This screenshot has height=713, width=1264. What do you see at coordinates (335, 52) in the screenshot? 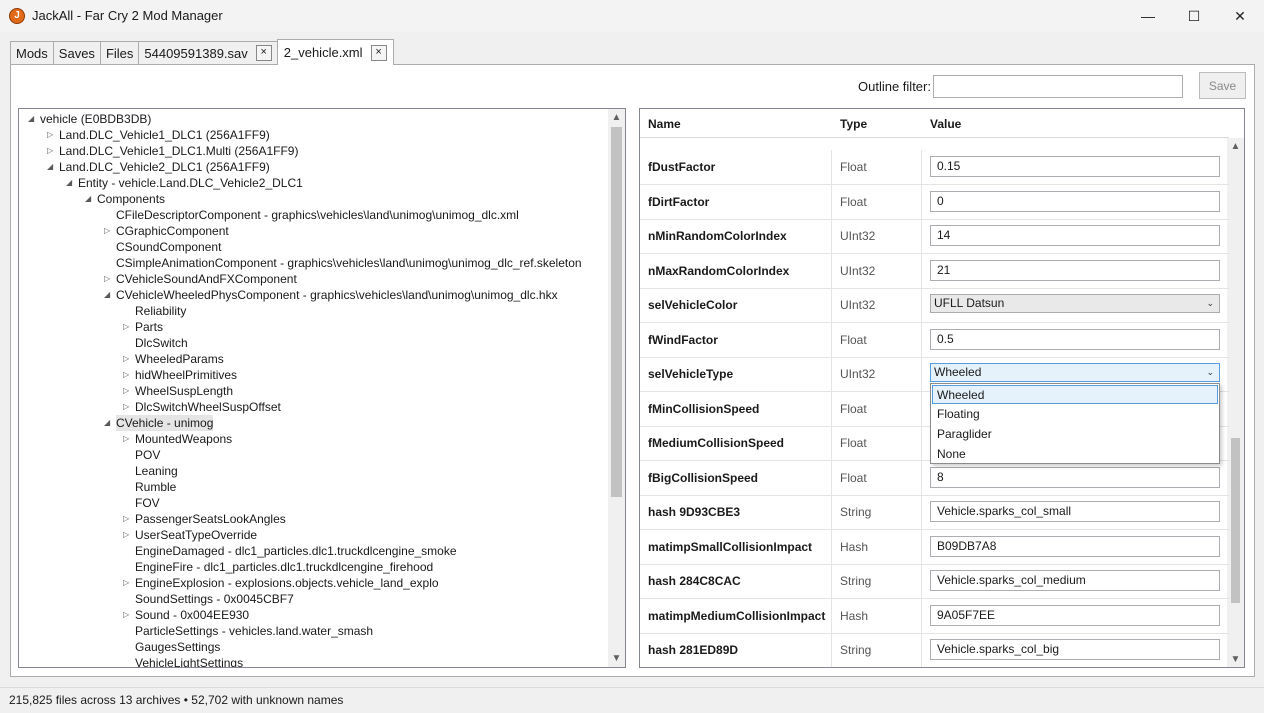
I see `tab-4: 2_vehicle.xml ×` at bounding box center [335, 52].